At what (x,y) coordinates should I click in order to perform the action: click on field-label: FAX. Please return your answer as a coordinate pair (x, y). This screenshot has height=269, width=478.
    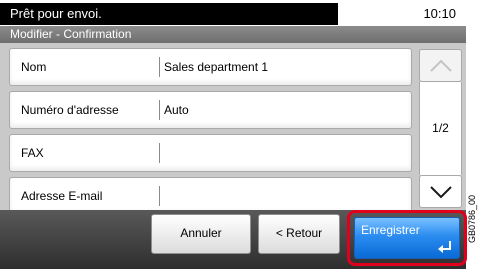
    Looking at the image, I should click on (32, 153).